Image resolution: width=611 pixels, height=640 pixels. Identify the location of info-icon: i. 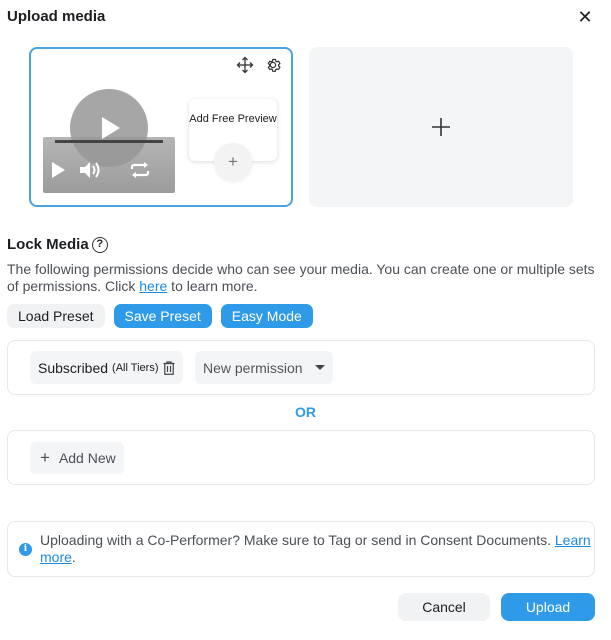
(25, 549).